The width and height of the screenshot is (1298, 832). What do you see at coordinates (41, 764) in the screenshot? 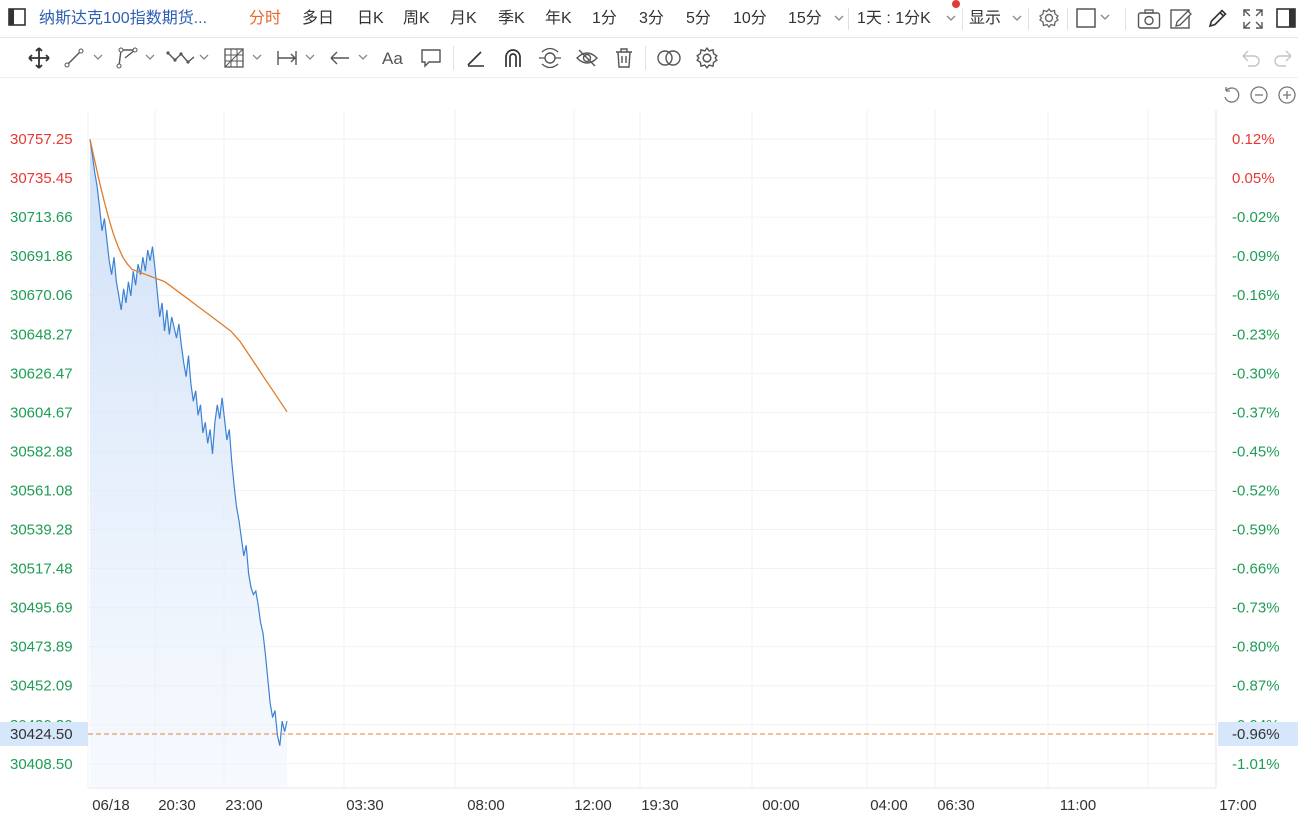
I see `y-tick-label-left: 30408.50` at bounding box center [41, 764].